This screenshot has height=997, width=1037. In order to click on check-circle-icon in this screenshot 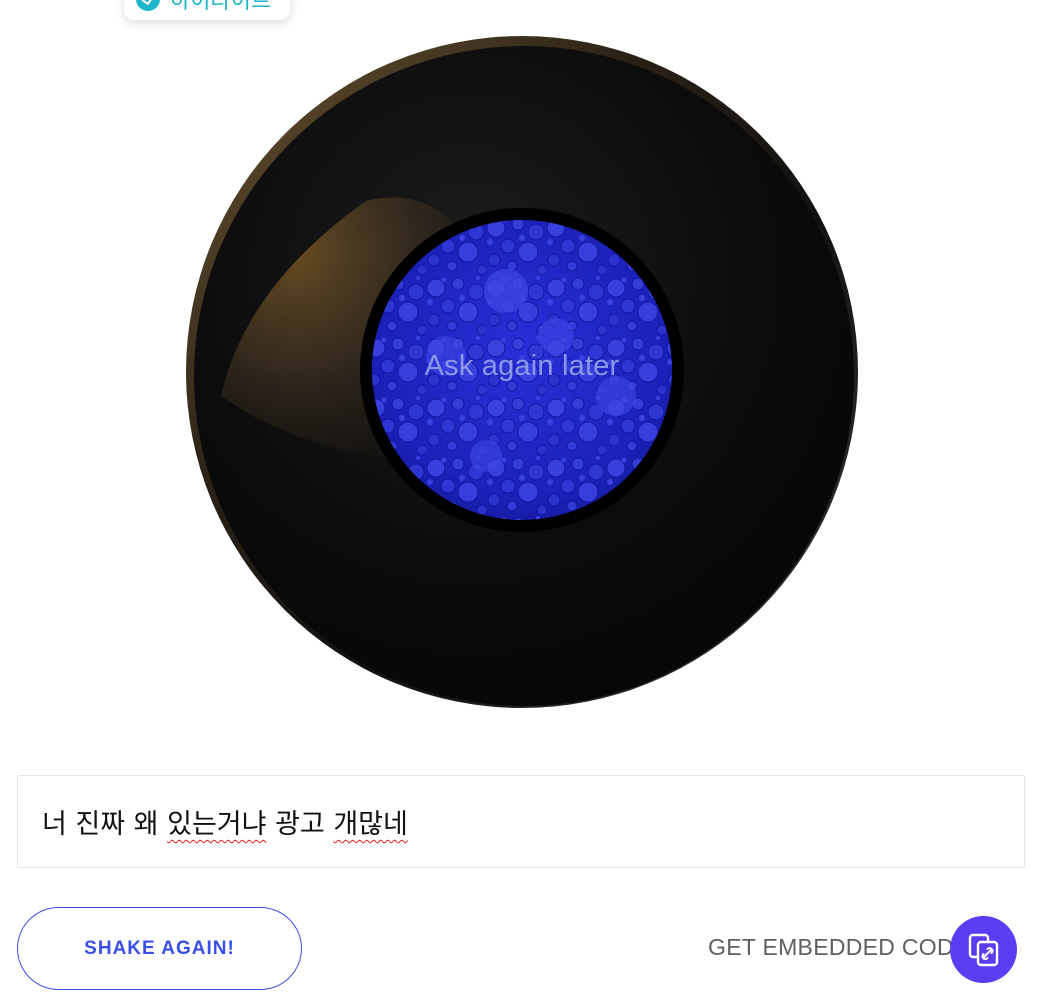, I will do `click(148, 5)`.